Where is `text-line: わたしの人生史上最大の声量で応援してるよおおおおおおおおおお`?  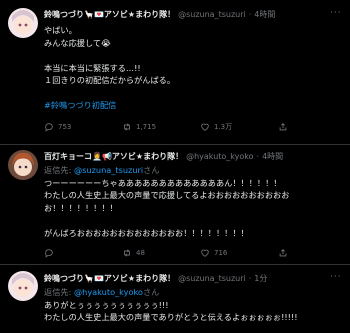
text-line: わたしの人生史上最大の声量で応援してるよおおおおおおおおおお is located at coordinates (167, 195).